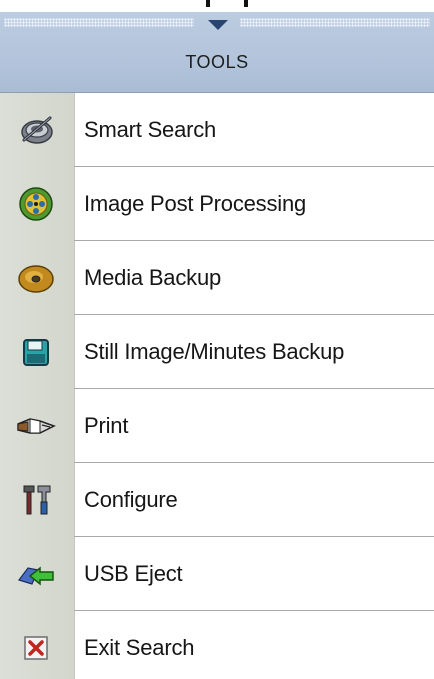 Image resolution: width=434 pixels, height=679 pixels. Describe the element at coordinates (36, 648) in the screenshot. I see `close-icon` at that location.